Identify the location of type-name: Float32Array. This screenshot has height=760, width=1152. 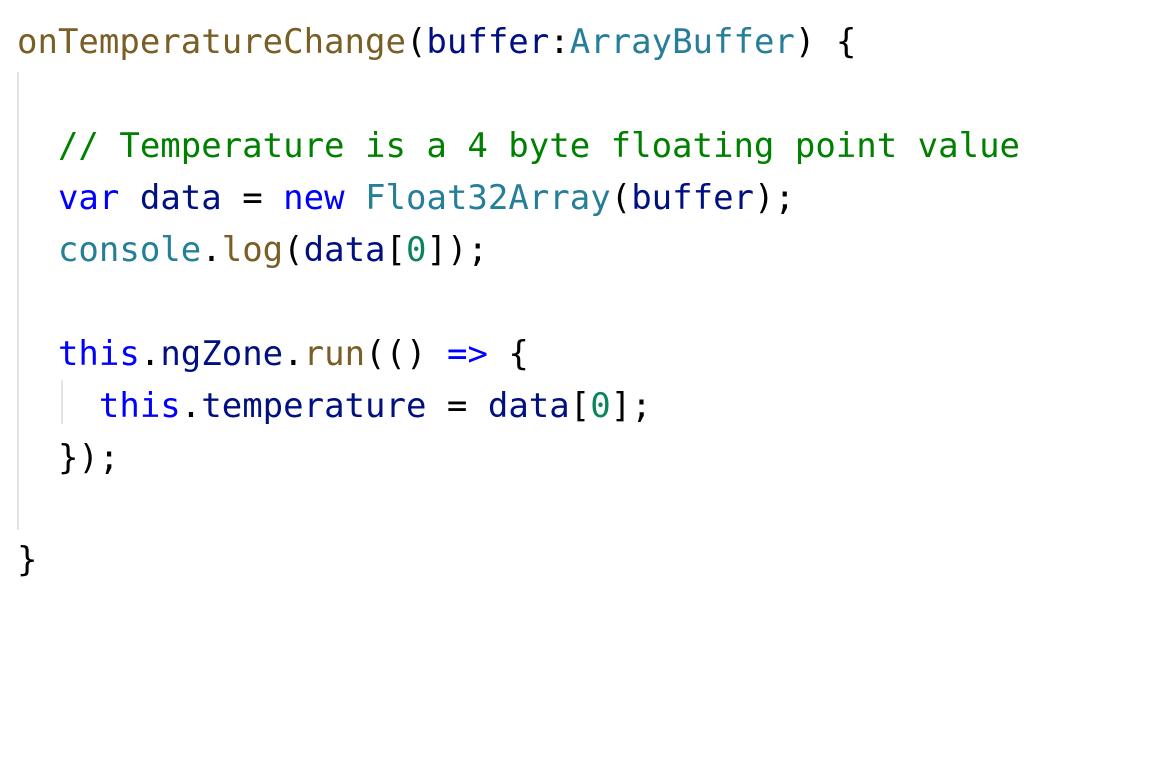
(488, 198).